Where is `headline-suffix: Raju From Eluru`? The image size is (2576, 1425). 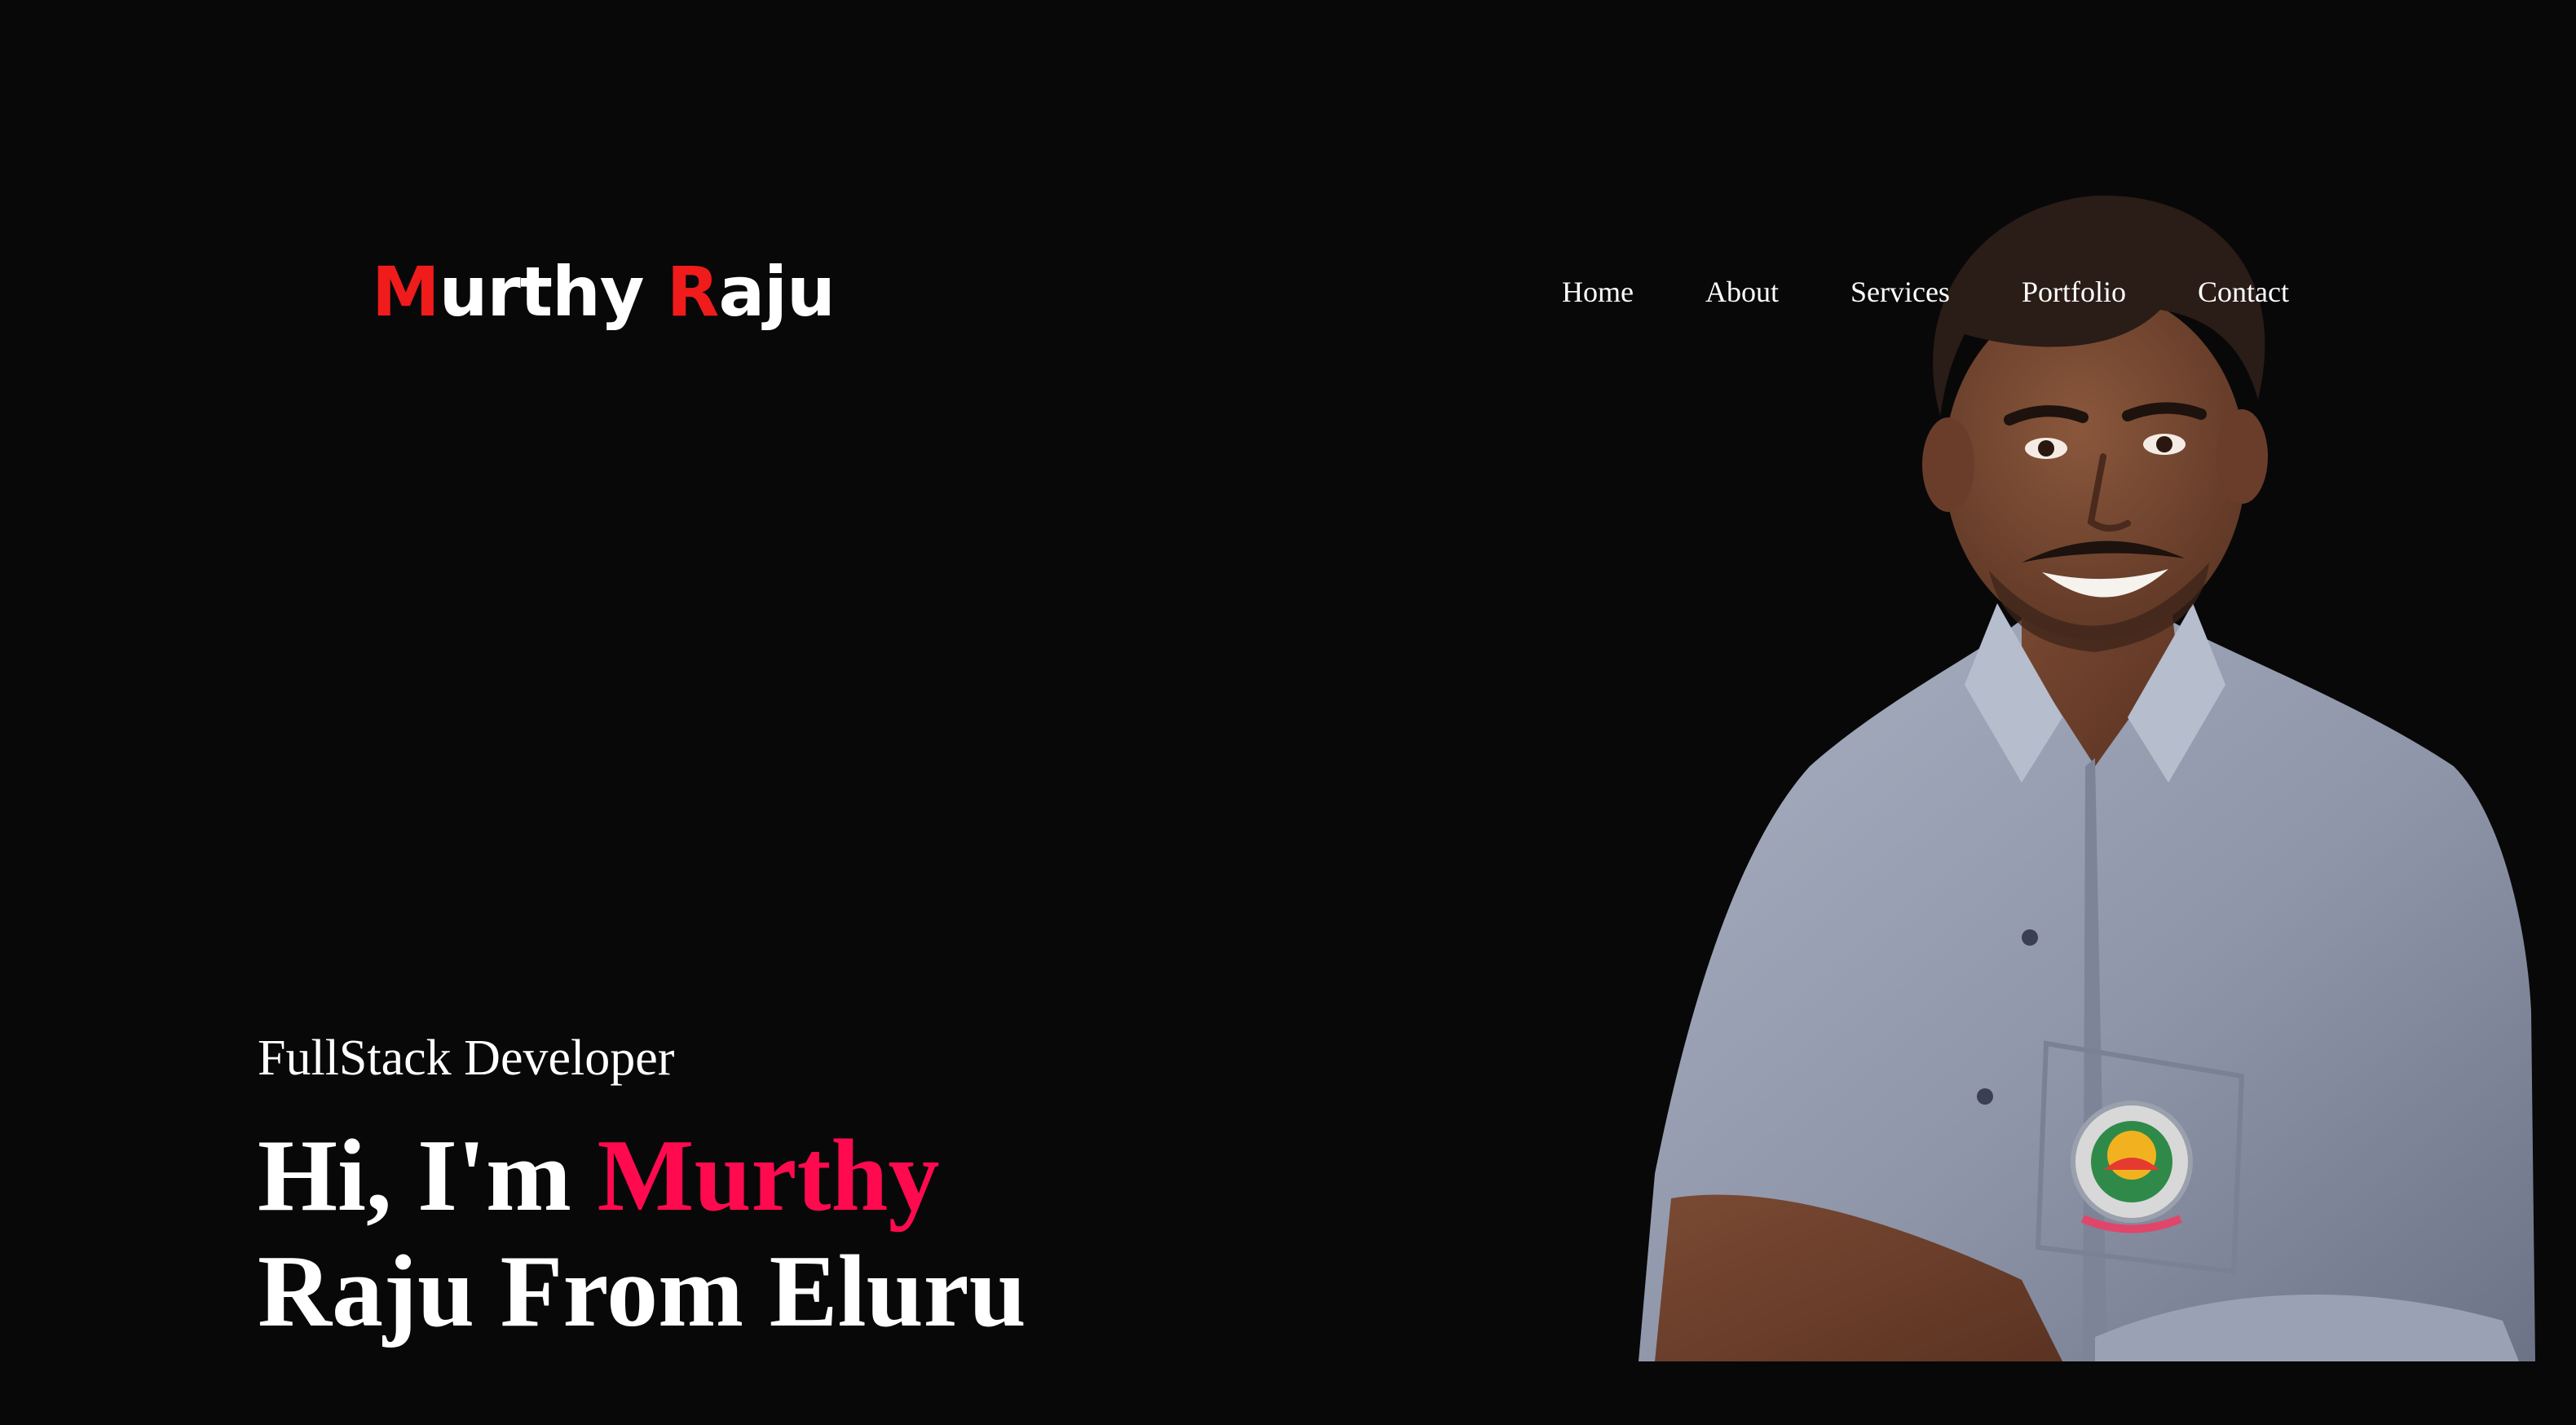 headline-suffix: Raju From Eluru is located at coordinates (642, 1291).